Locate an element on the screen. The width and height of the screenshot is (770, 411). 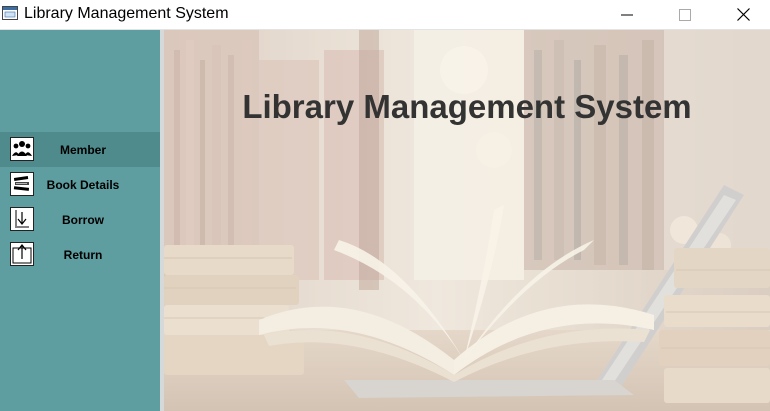
sidebar-item-label: Return is located at coordinates (83, 255).